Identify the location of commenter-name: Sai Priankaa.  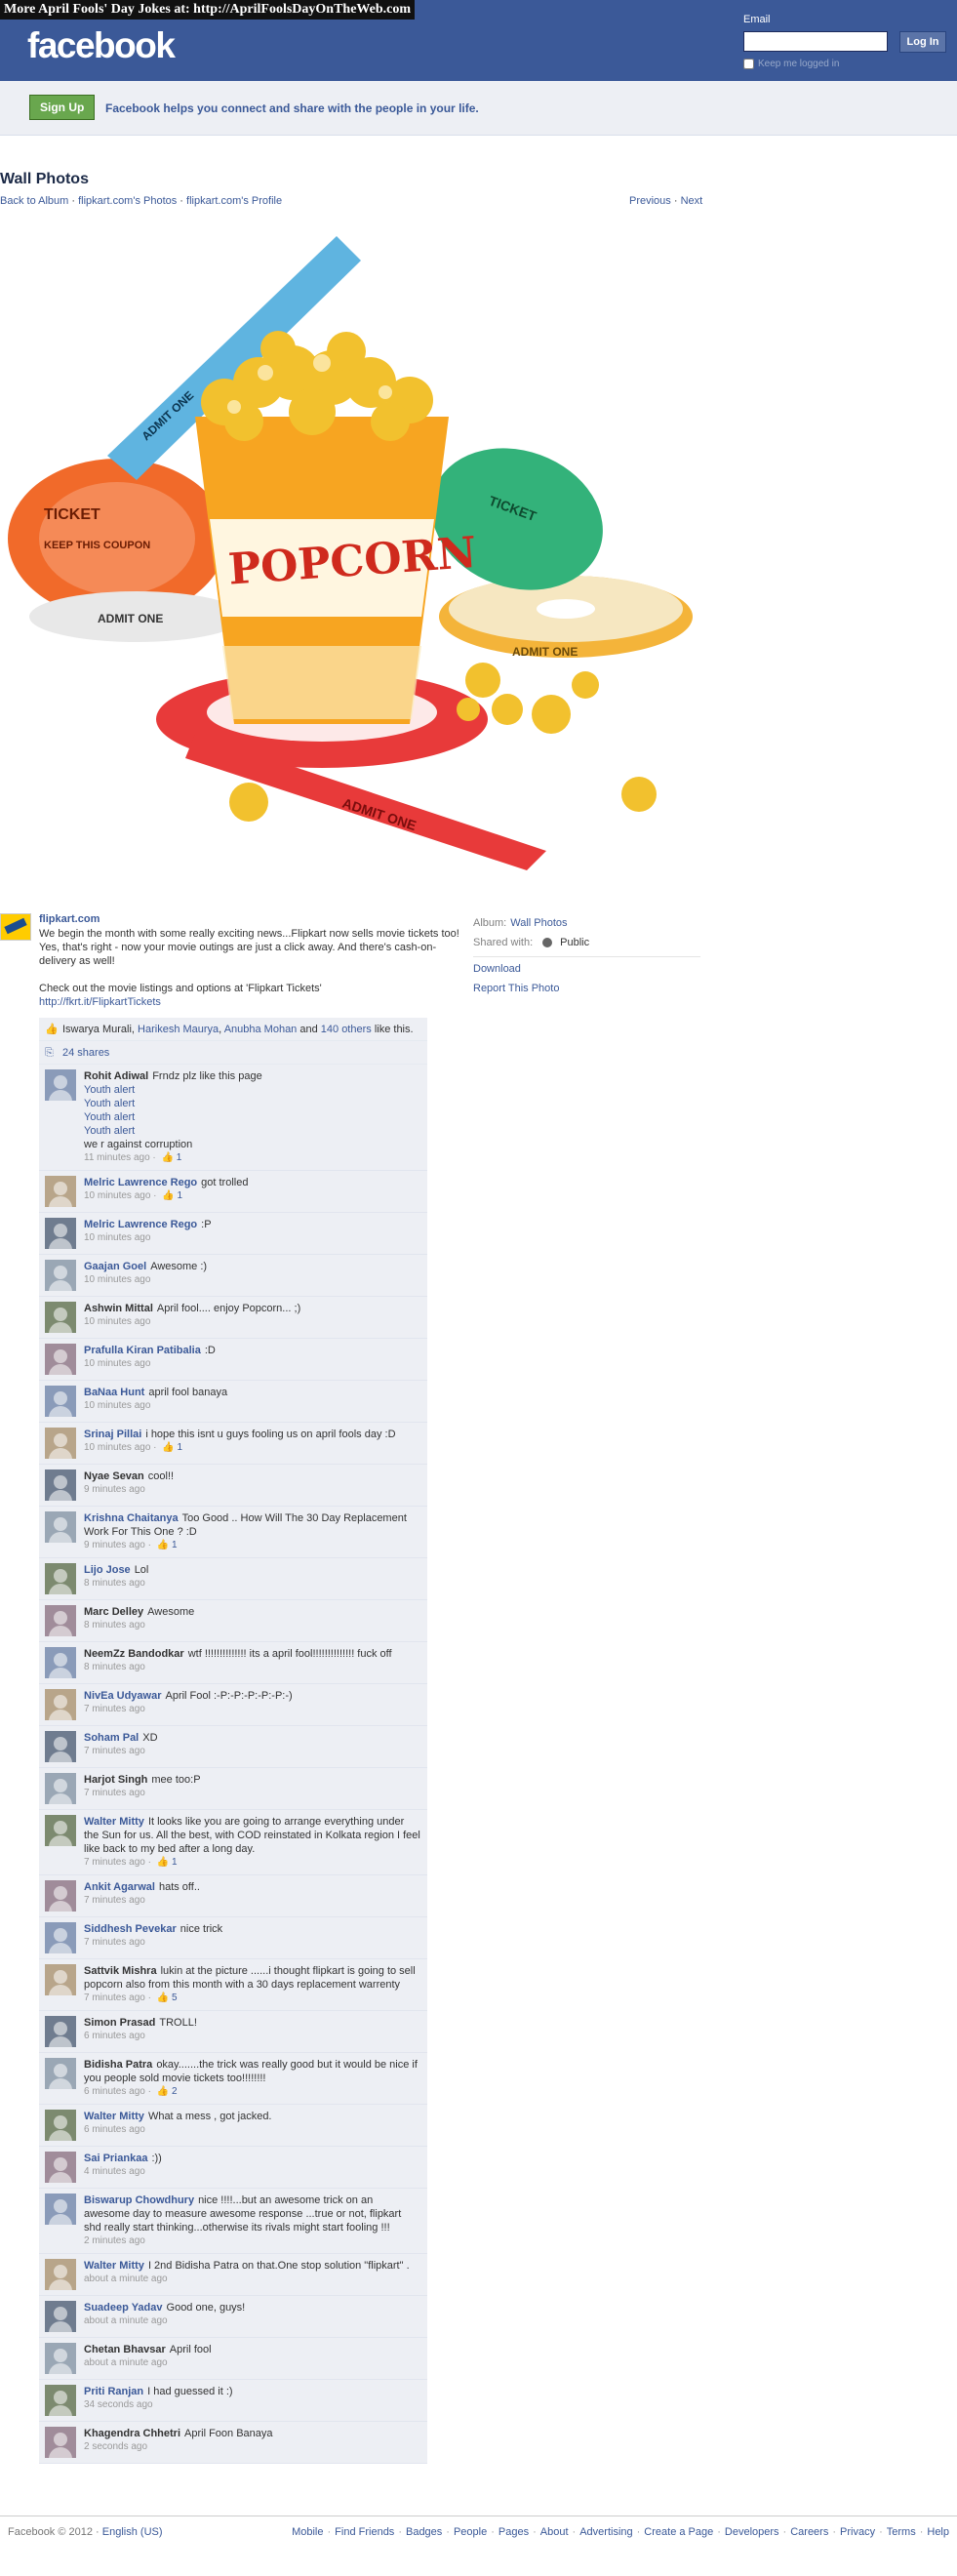
(115, 2158).